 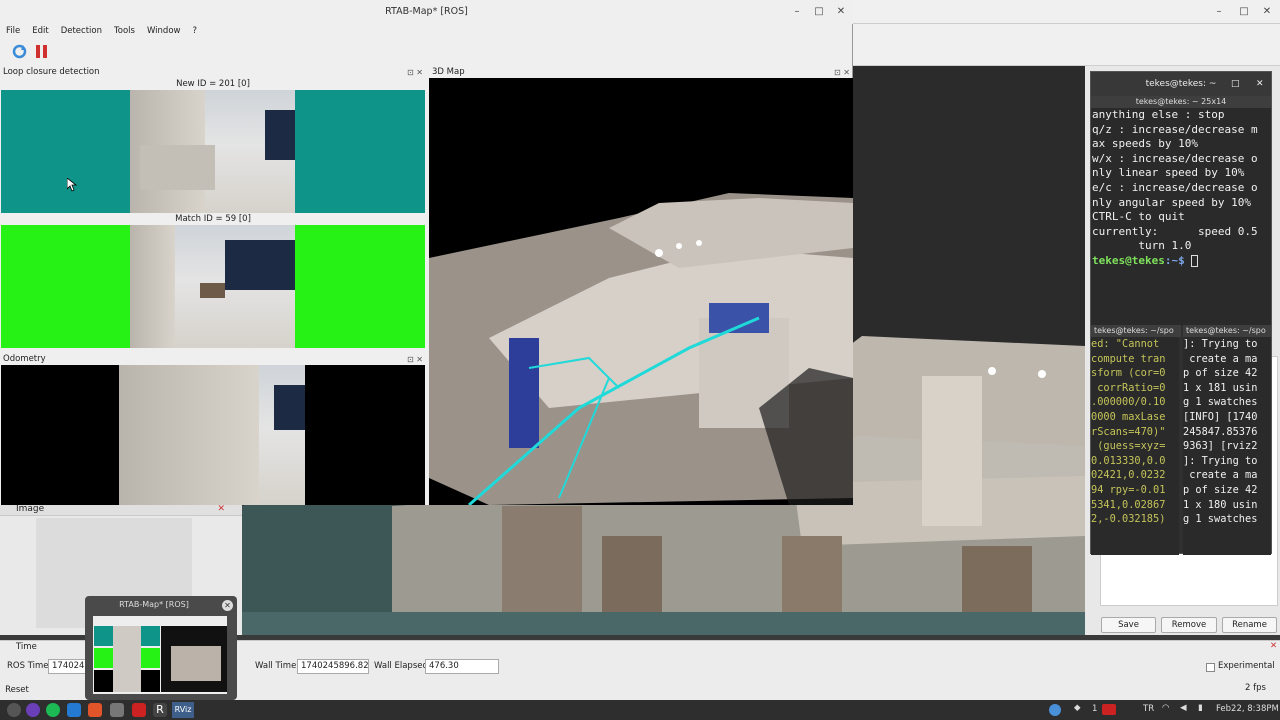 I want to click on terminal-tab-2: tekes@tekes: ~/spo, so click(x=1136, y=331).